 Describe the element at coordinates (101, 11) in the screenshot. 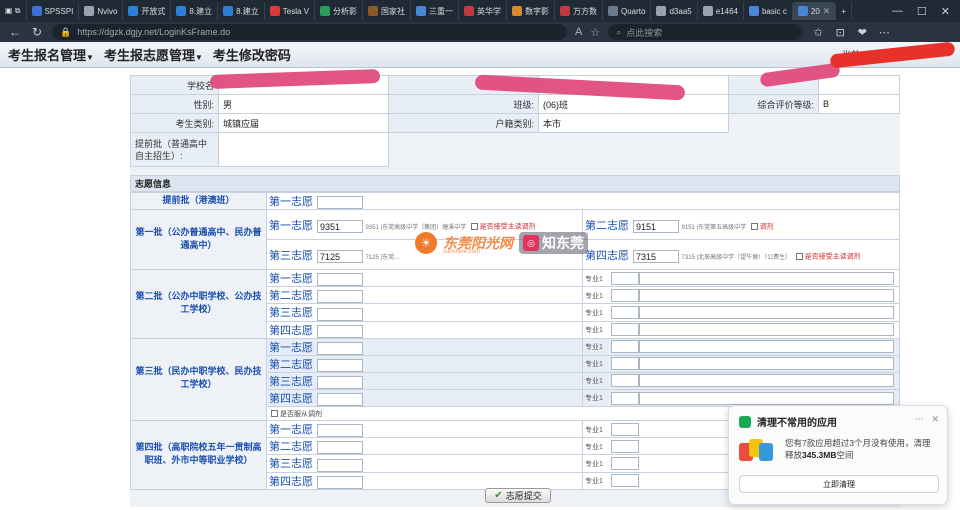

I see `browser-tab: Nvivo` at that location.